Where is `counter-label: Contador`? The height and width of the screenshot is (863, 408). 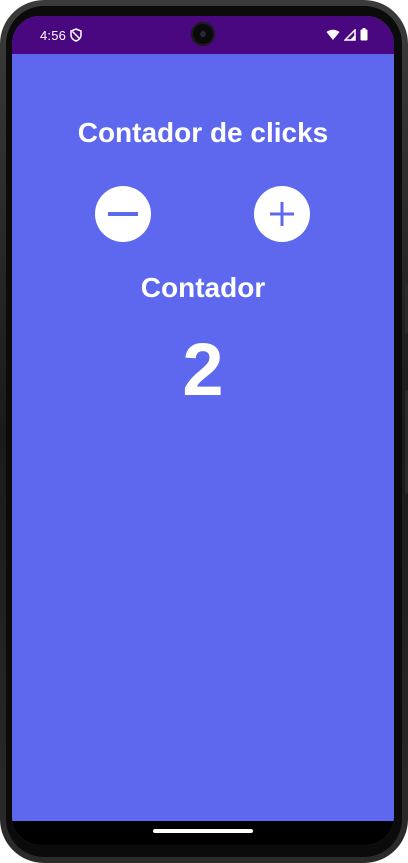
counter-label: Contador is located at coordinates (203, 287).